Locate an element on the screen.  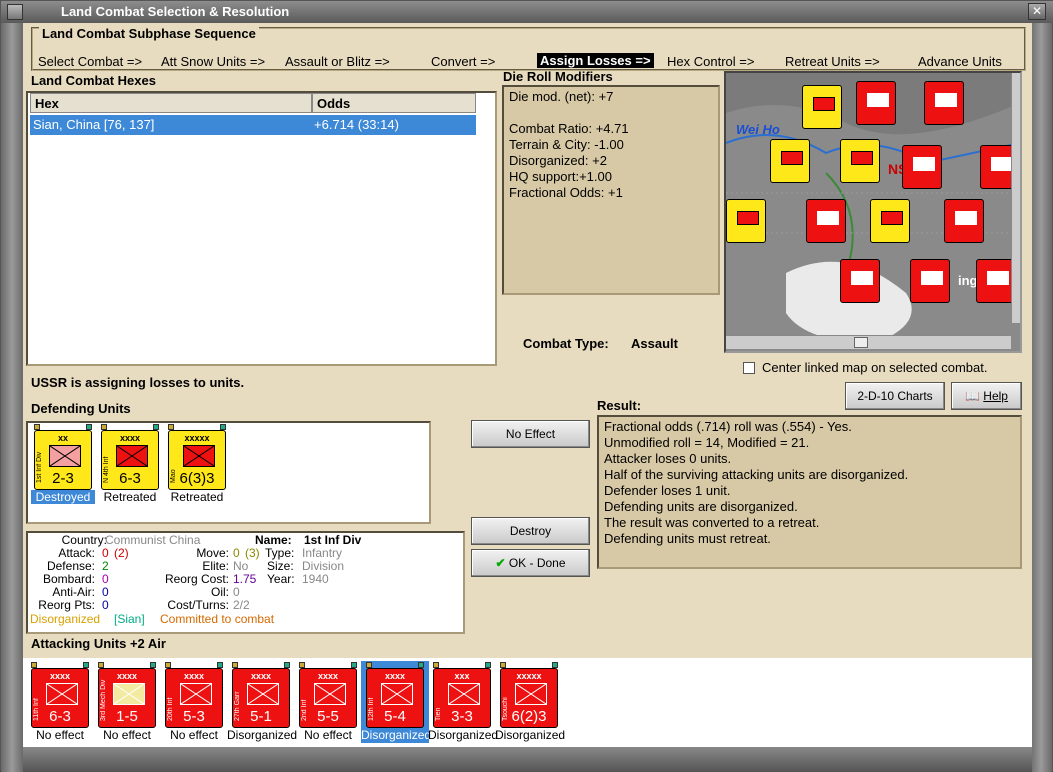
unit-counter: xxxxx Mao 6(3)3 is located at coordinates (197, 460).